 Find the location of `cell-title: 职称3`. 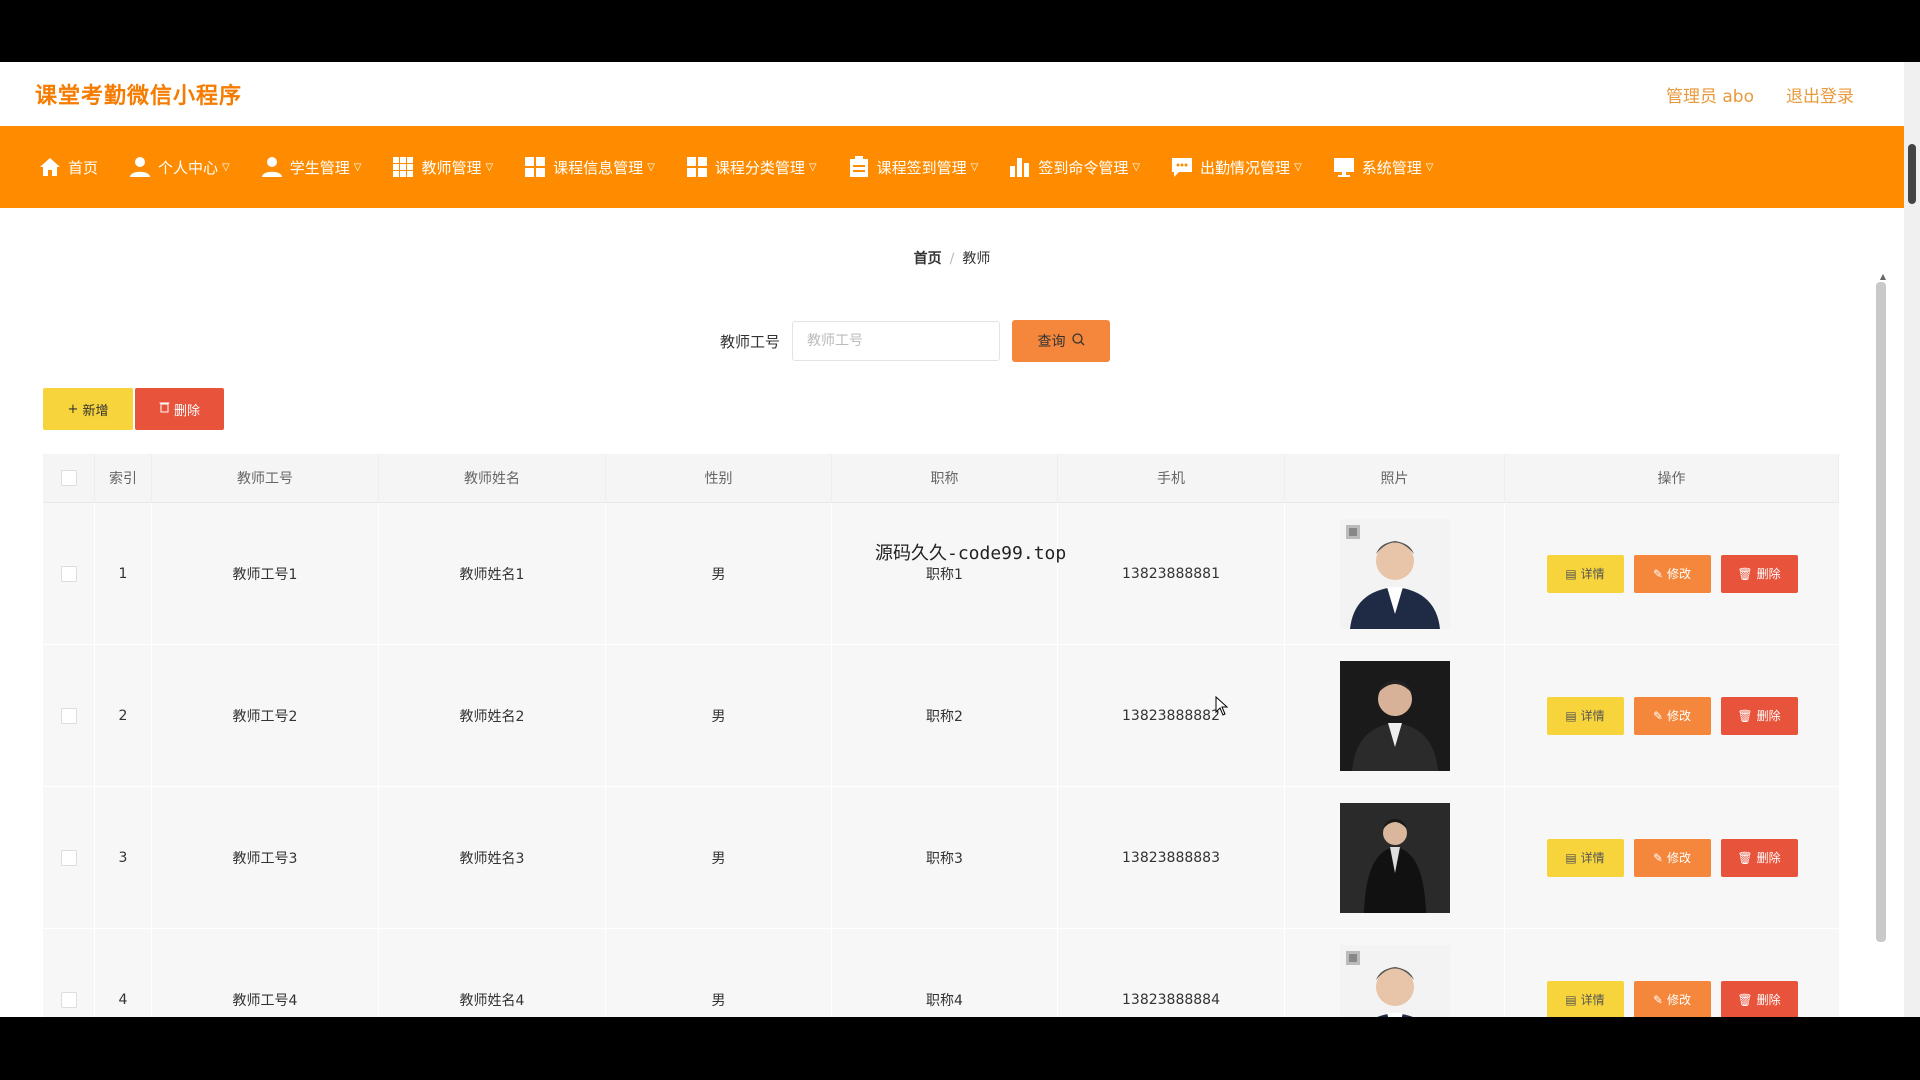

cell-title: 职称3 is located at coordinates (945, 857).